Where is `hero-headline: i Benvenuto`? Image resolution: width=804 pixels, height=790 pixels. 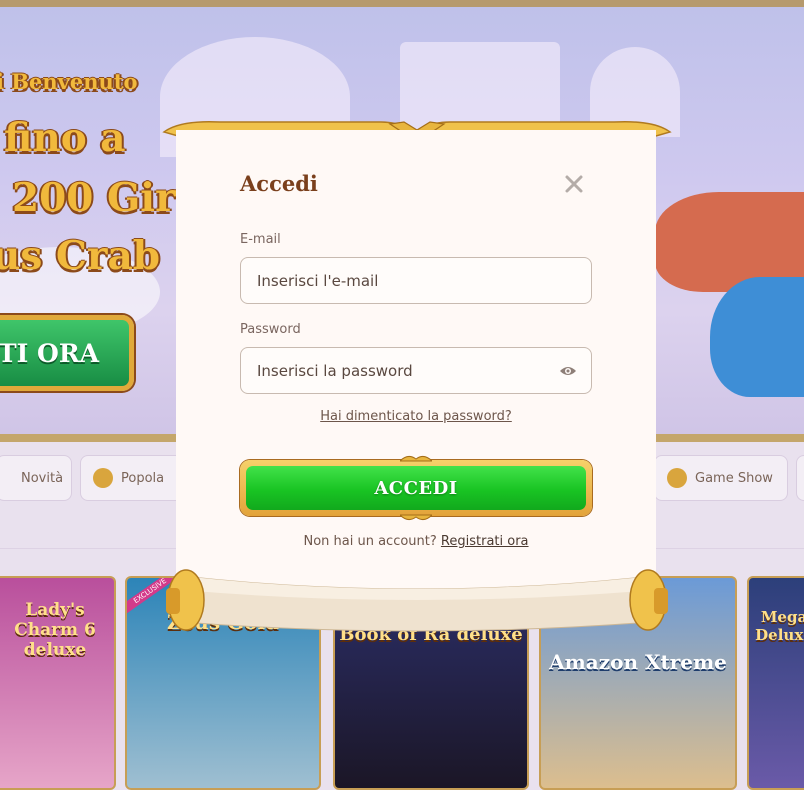 hero-headline: i Benvenuto is located at coordinates (69, 81).